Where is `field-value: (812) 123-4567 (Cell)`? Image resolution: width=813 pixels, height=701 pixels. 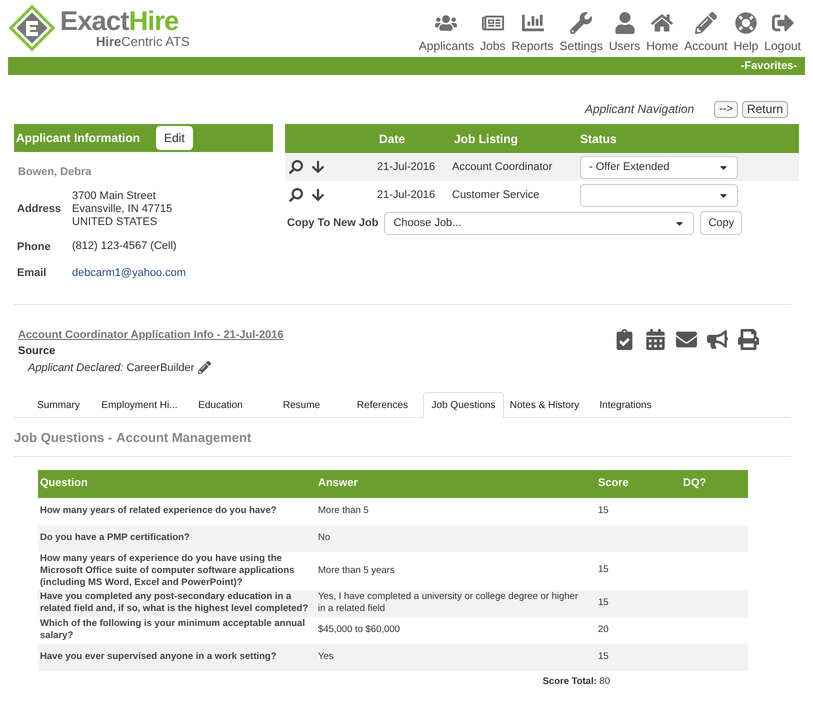
field-value: (812) 123-4567 (Cell) is located at coordinates (124, 247).